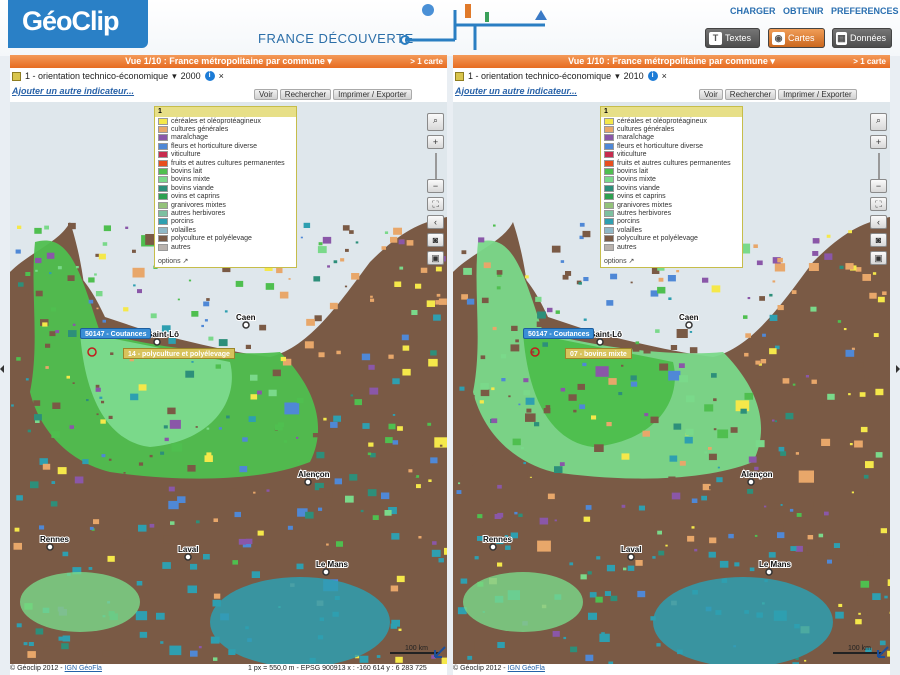 The height and width of the screenshot is (675, 900). Describe the element at coordinates (803, 11) in the screenshot. I see `nav-obtenir: OBTENIR` at that location.